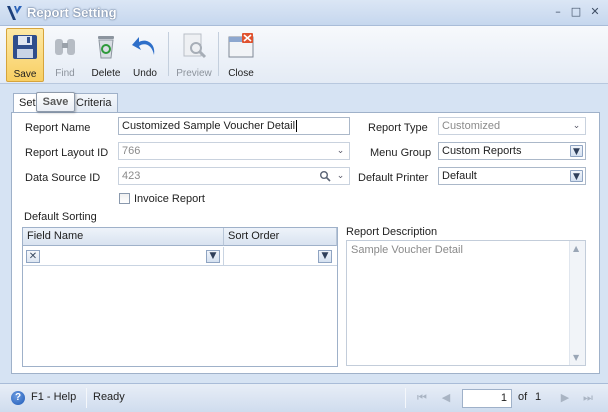  I want to click on status-text: Ready, so click(109, 397).